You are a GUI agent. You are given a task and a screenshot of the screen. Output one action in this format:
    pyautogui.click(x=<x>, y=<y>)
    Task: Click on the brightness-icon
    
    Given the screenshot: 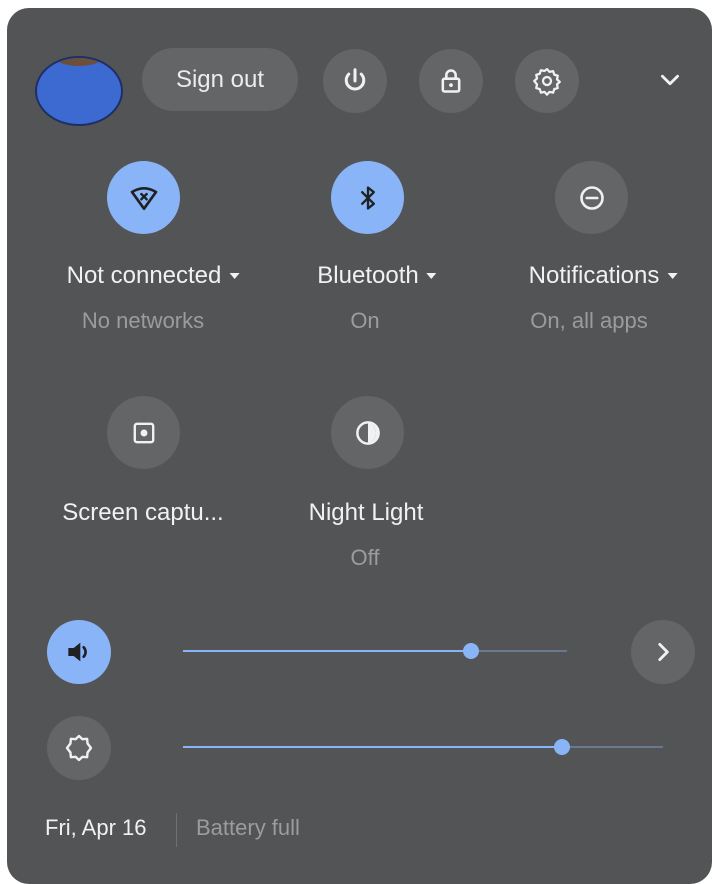 What is the action you would take?
    pyautogui.click(x=79, y=748)
    